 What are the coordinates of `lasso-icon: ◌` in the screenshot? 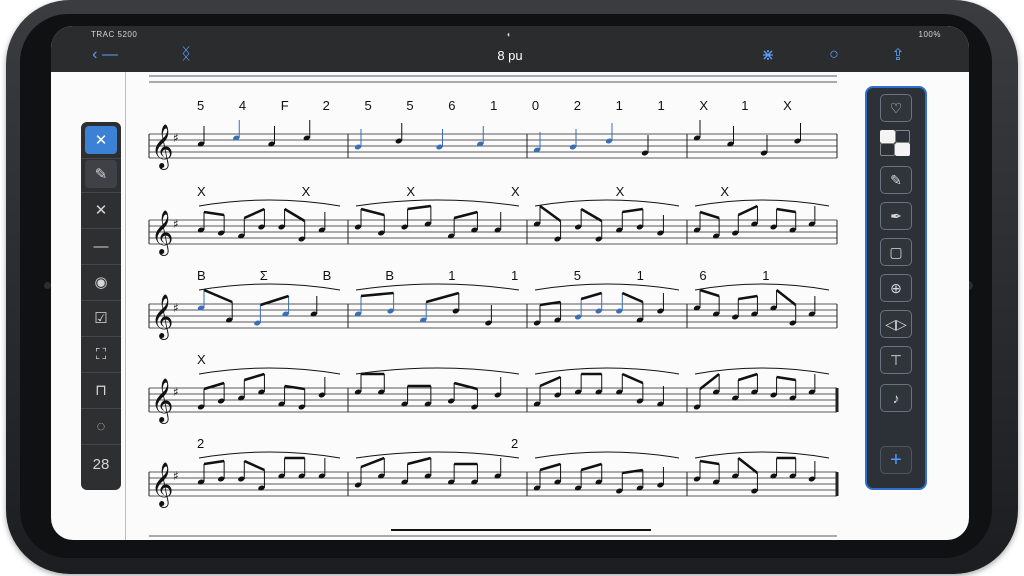 It's located at (101, 426).